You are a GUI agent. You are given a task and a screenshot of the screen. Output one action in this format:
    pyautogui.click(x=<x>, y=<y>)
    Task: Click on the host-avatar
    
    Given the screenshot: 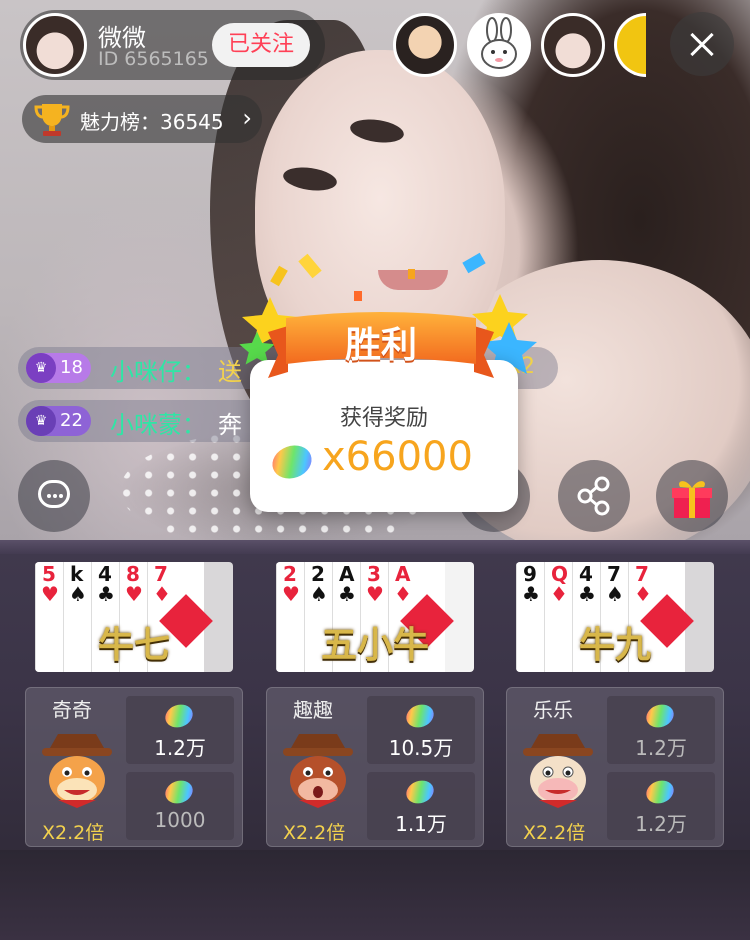 What is the action you would take?
    pyautogui.click(x=55, y=45)
    